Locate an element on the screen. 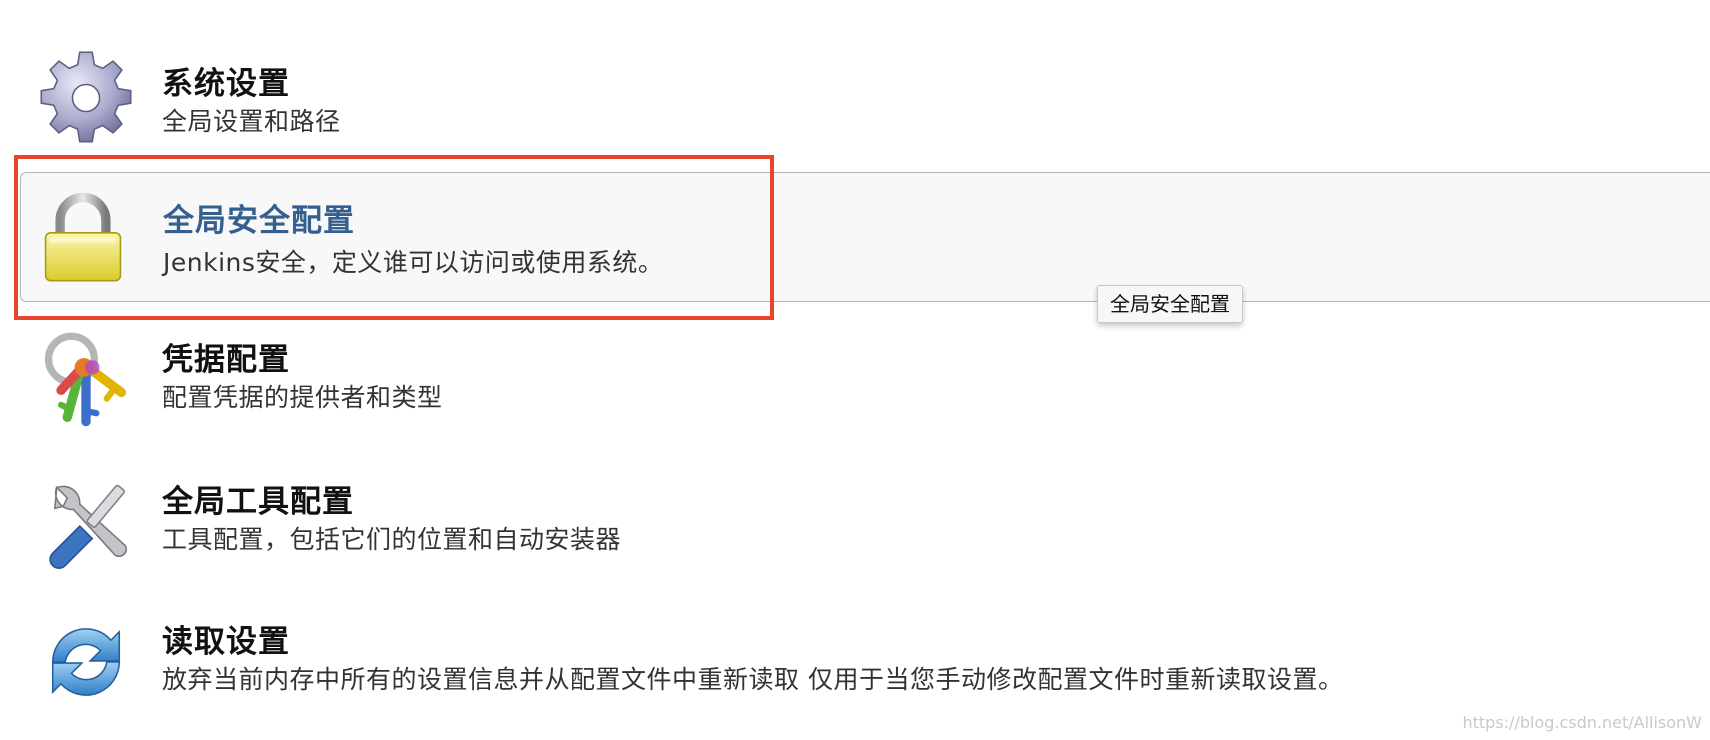 This screenshot has height=740, width=1710. item-title: 系统设置 is located at coordinates (226, 80).